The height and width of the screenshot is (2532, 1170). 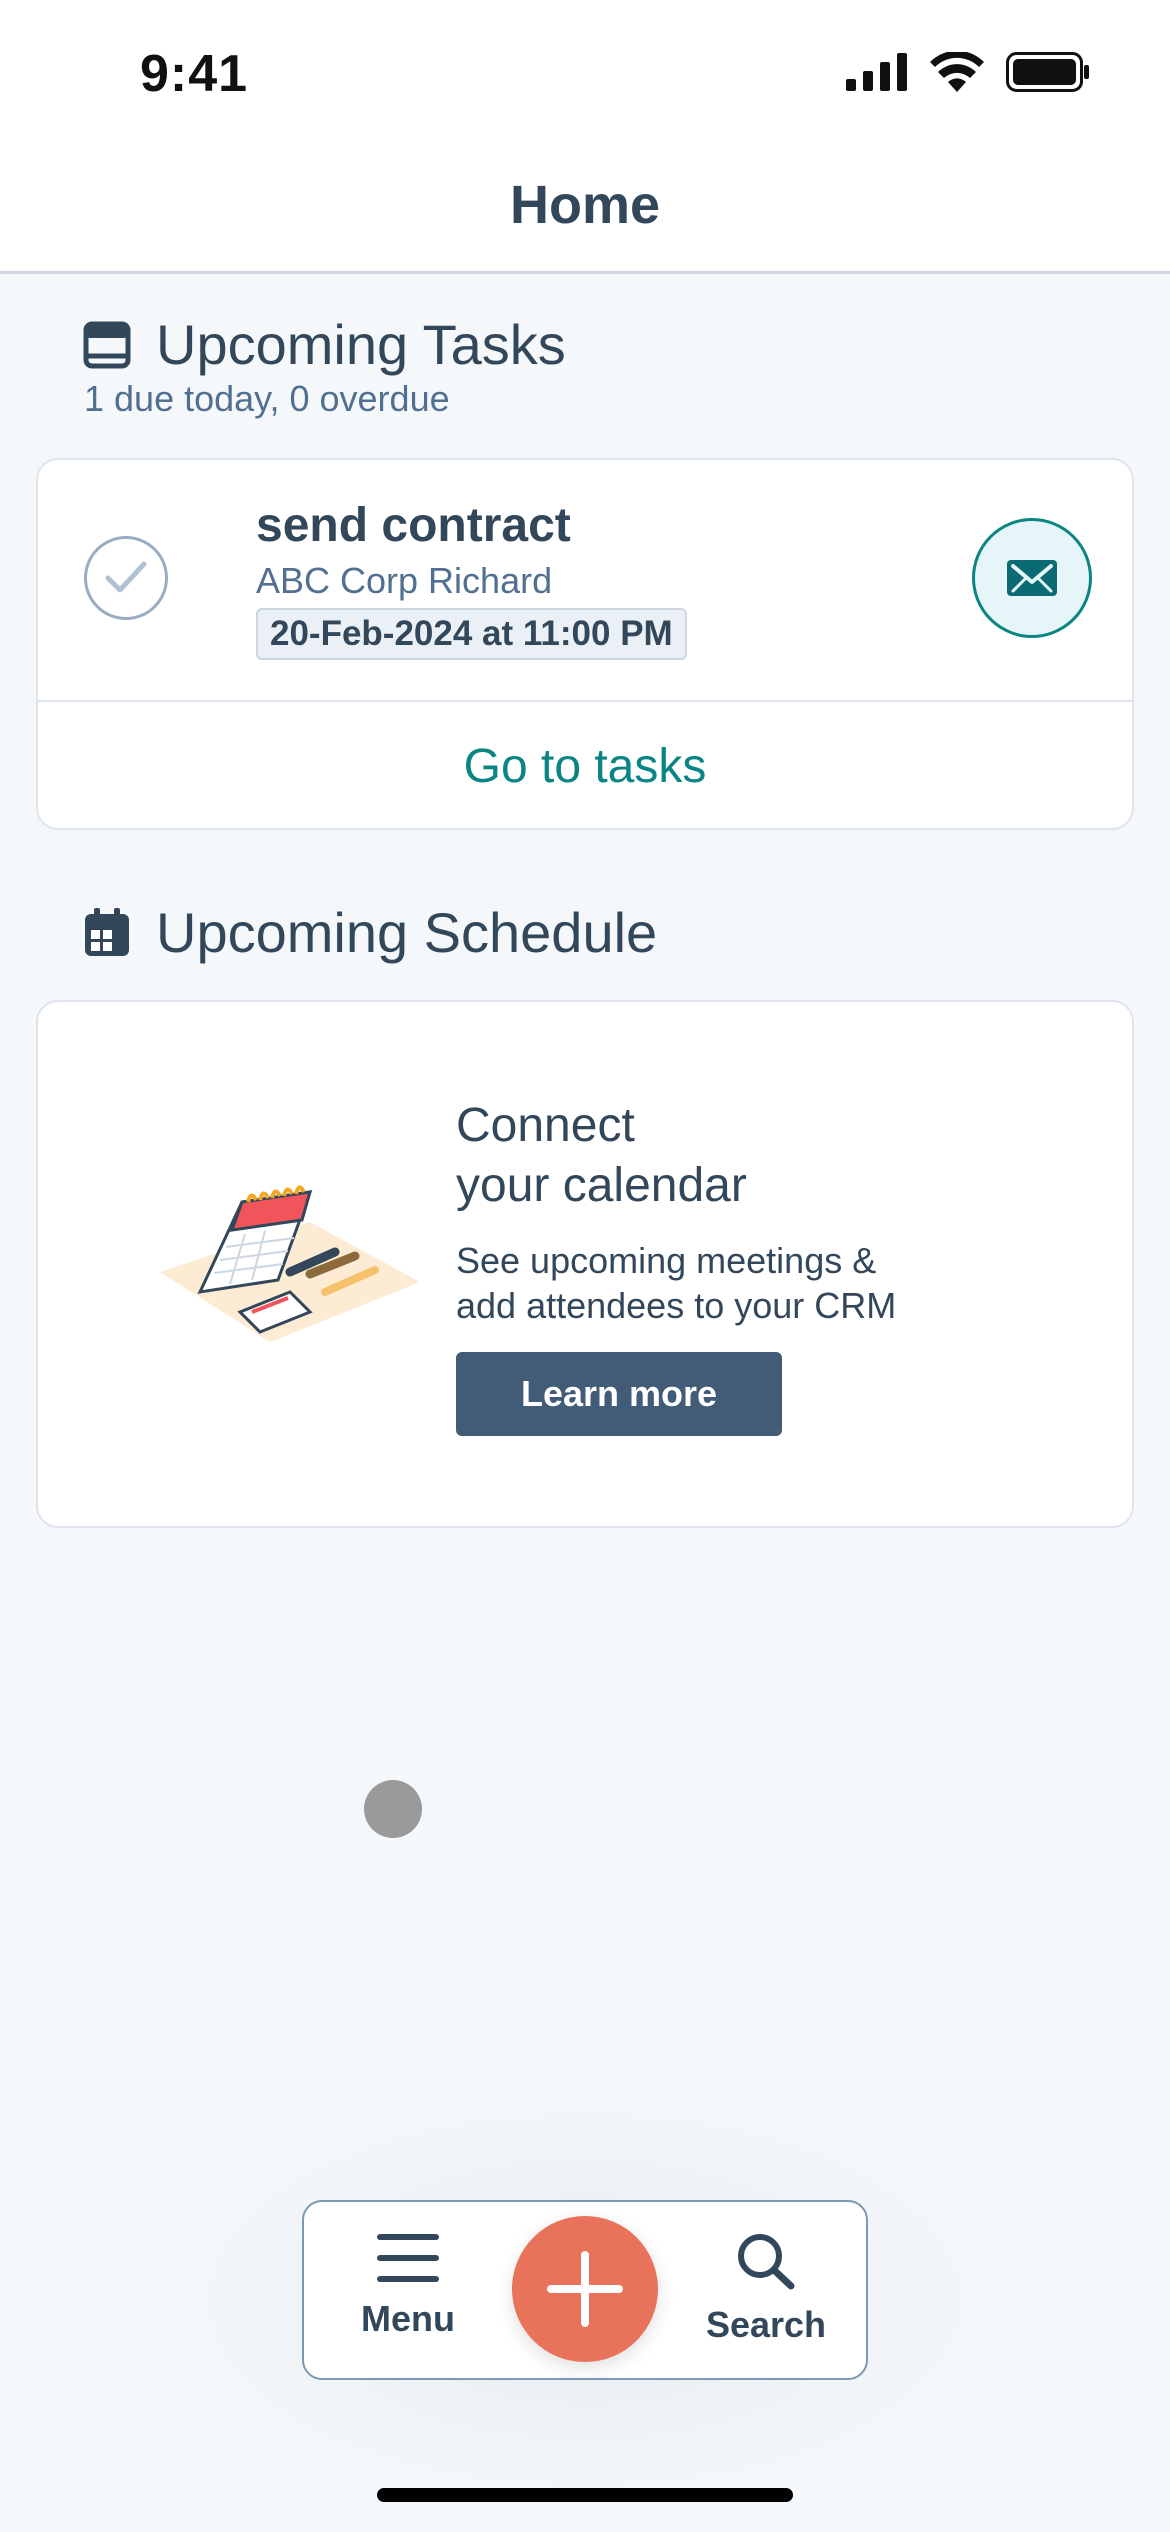 I want to click on tasks-section-header: Upcoming Tasks, so click(x=324, y=344).